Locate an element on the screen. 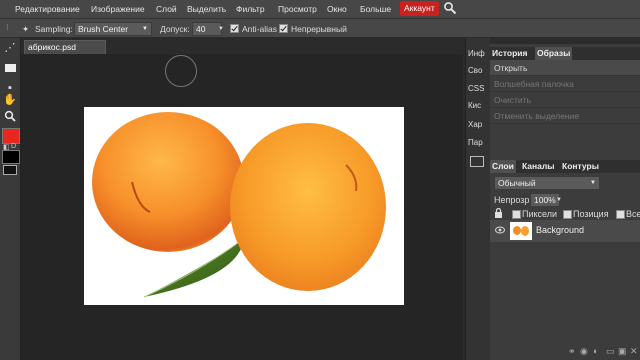 This screenshot has height=360, width=640. antialias-label: Anti-alias is located at coordinates (259, 29).